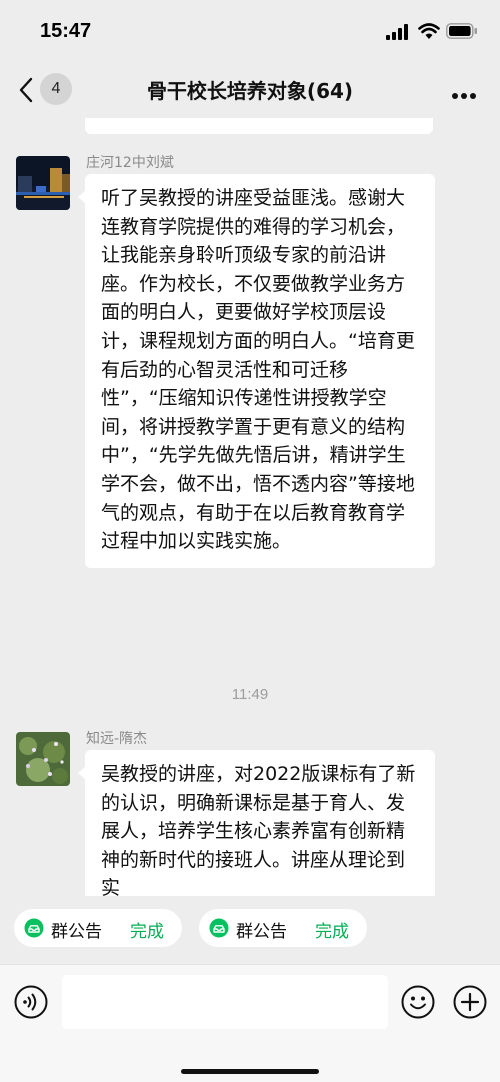 The image size is (500, 1082). I want to click on chat-title: 骨干校长培养对象(64), so click(250, 91).